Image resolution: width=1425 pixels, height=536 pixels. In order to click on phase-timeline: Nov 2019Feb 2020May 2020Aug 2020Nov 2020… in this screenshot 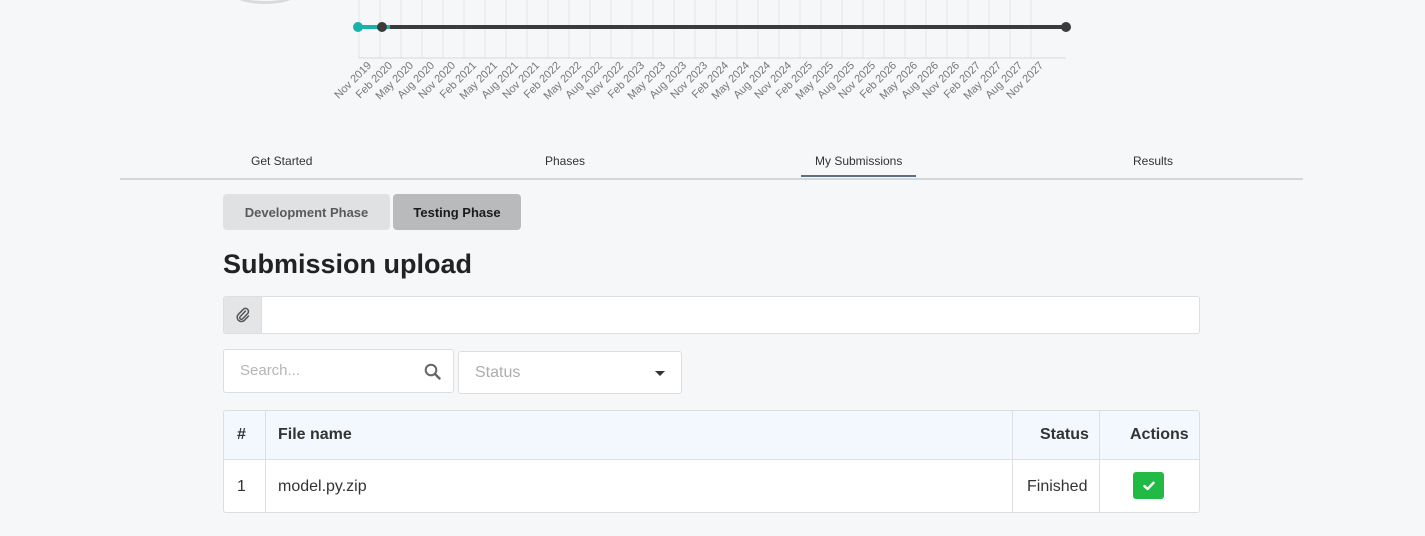, I will do `click(701, 51)`.